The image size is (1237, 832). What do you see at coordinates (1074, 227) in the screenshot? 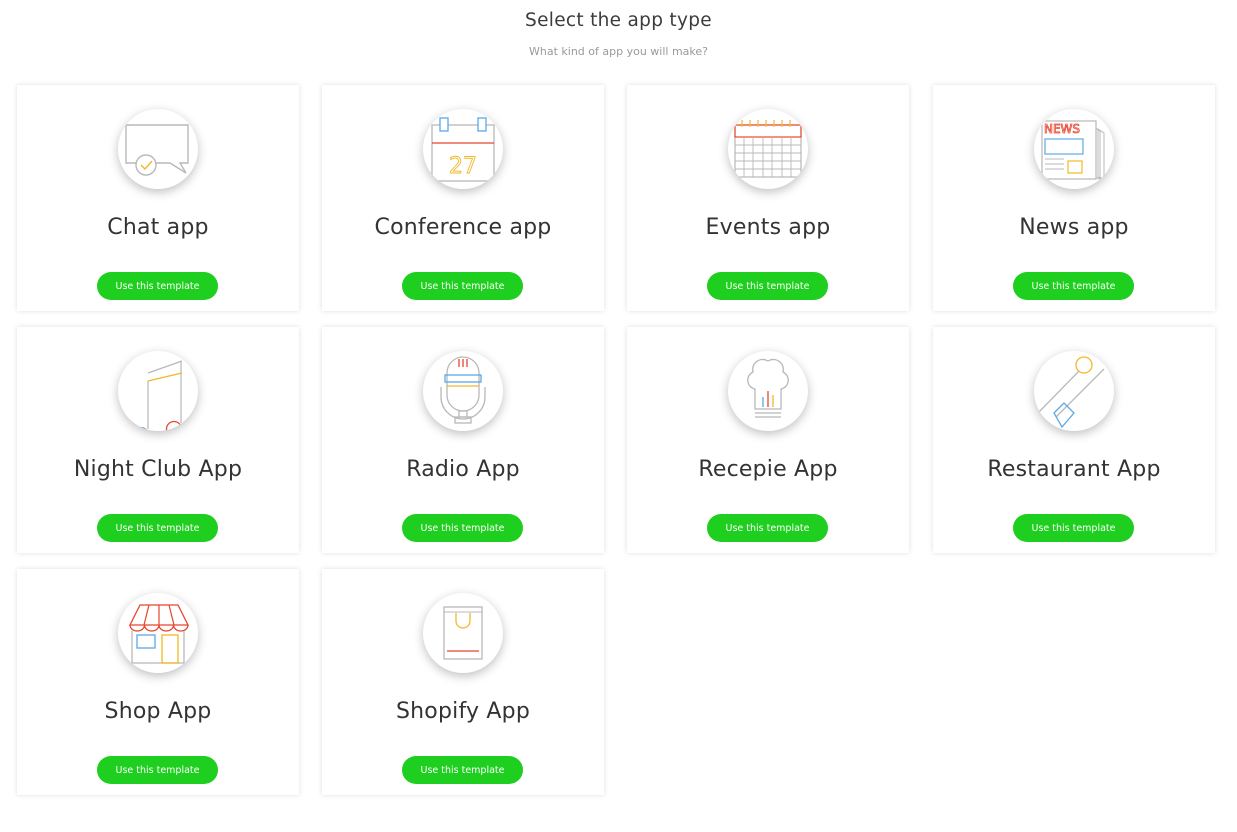
I see `card-title: News app` at bounding box center [1074, 227].